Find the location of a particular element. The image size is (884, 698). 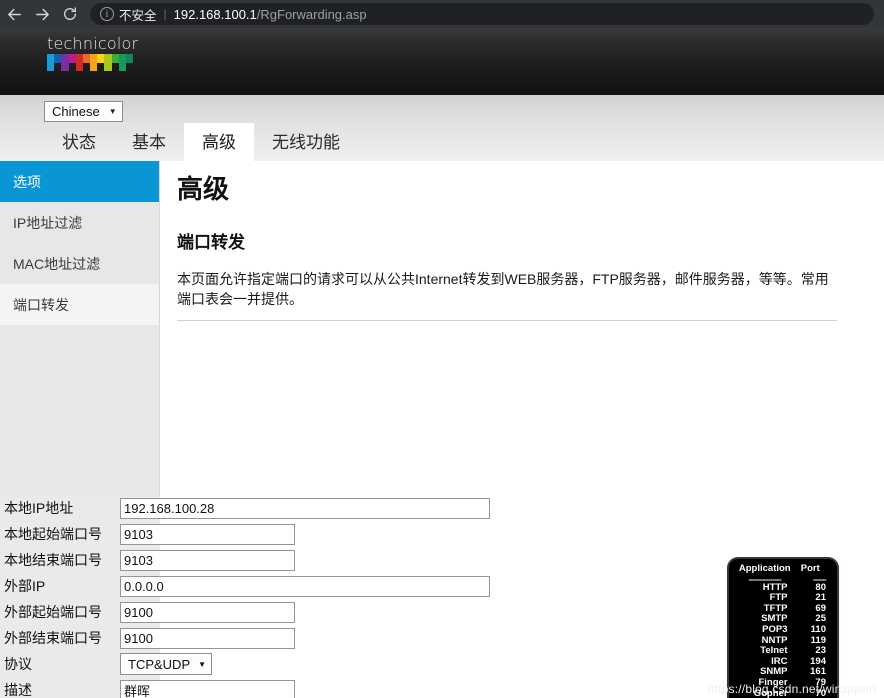

tab-label: 状态 is located at coordinates (79, 142).